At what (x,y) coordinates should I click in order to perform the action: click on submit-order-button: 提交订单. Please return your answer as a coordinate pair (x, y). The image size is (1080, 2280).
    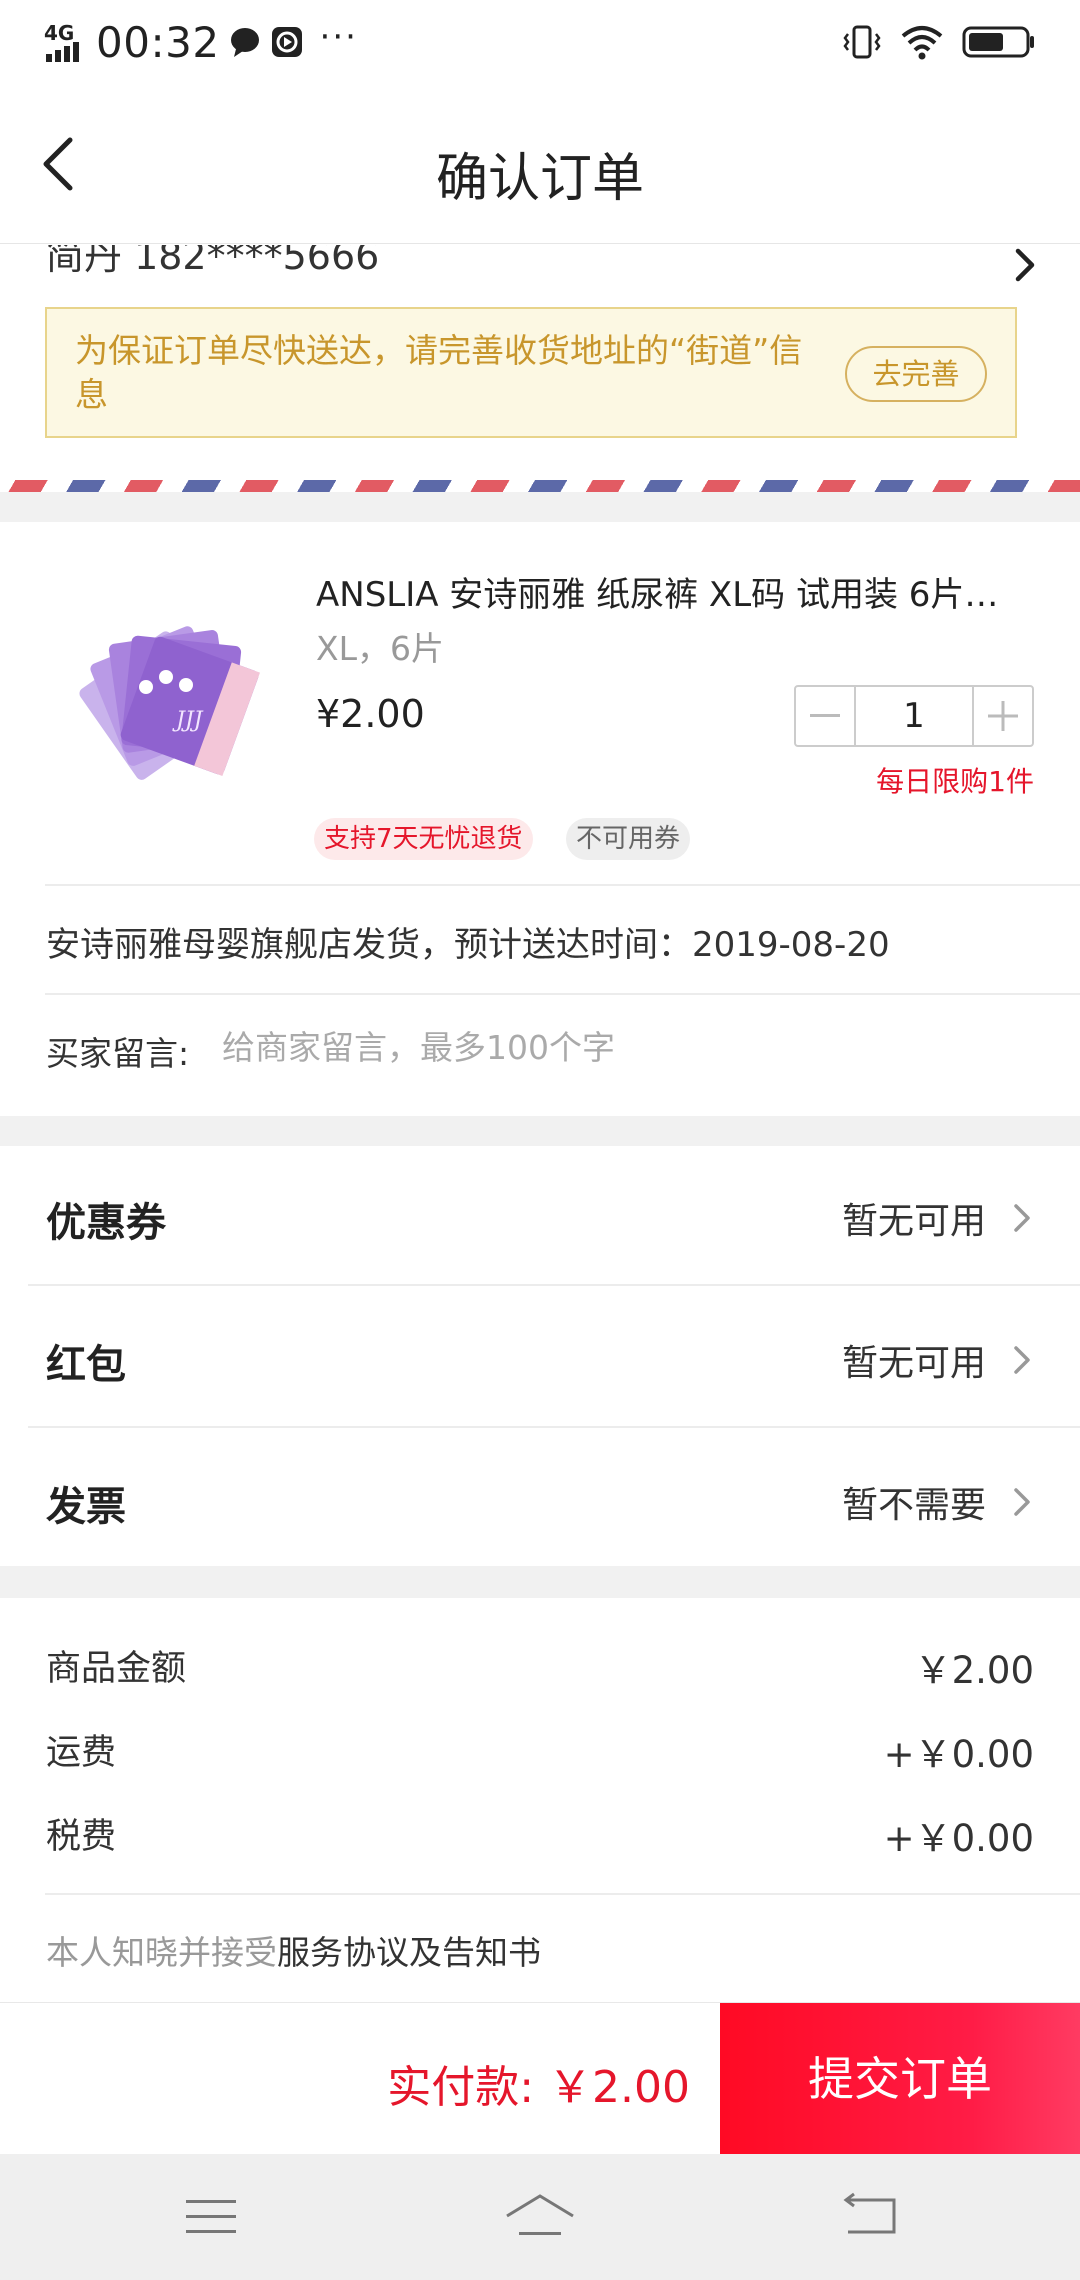
    Looking at the image, I should click on (900, 2079).